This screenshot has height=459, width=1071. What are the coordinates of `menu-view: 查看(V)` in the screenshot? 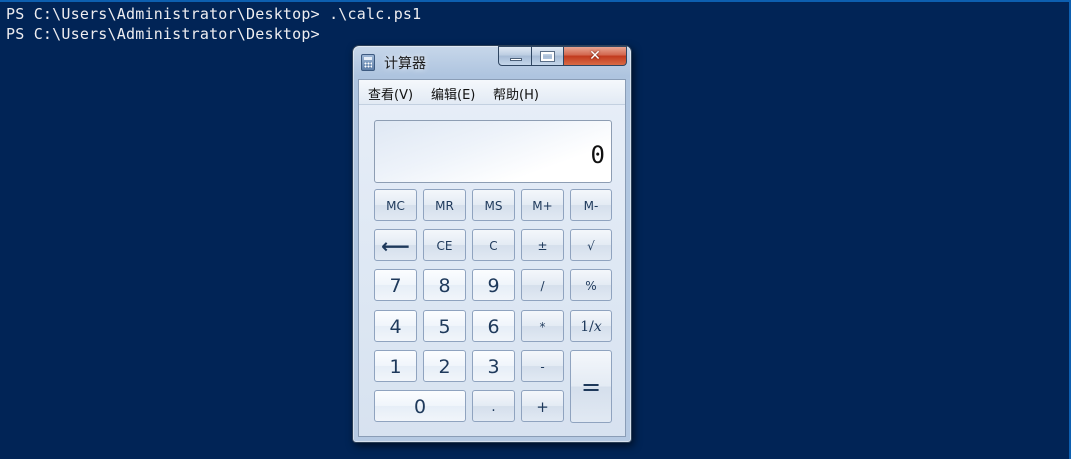 It's located at (390, 93).